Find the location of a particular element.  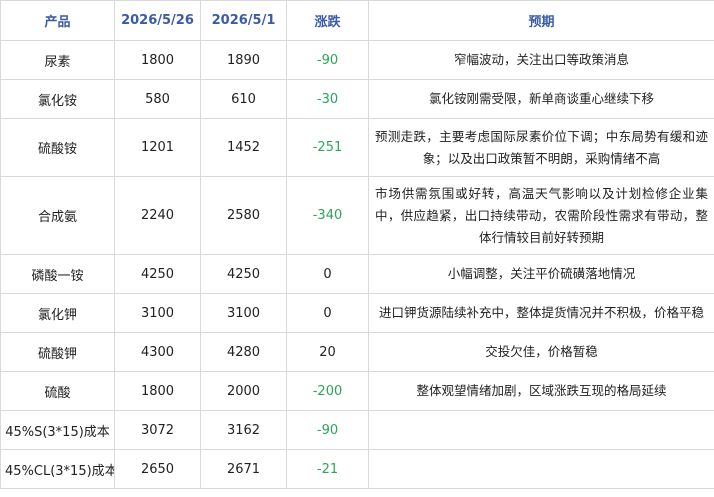

product-cell: 硫酸 is located at coordinates (57, 391).